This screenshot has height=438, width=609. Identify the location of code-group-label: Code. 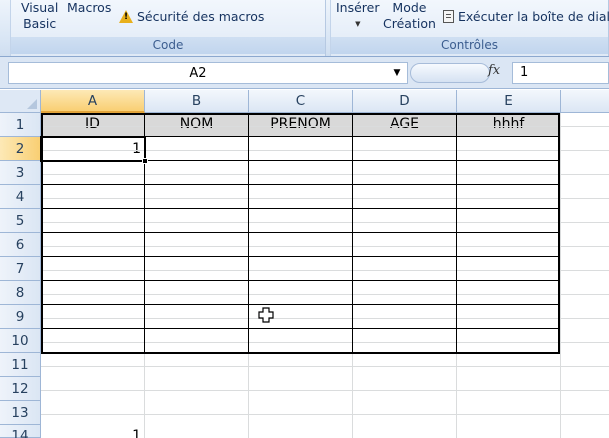
(168, 45).